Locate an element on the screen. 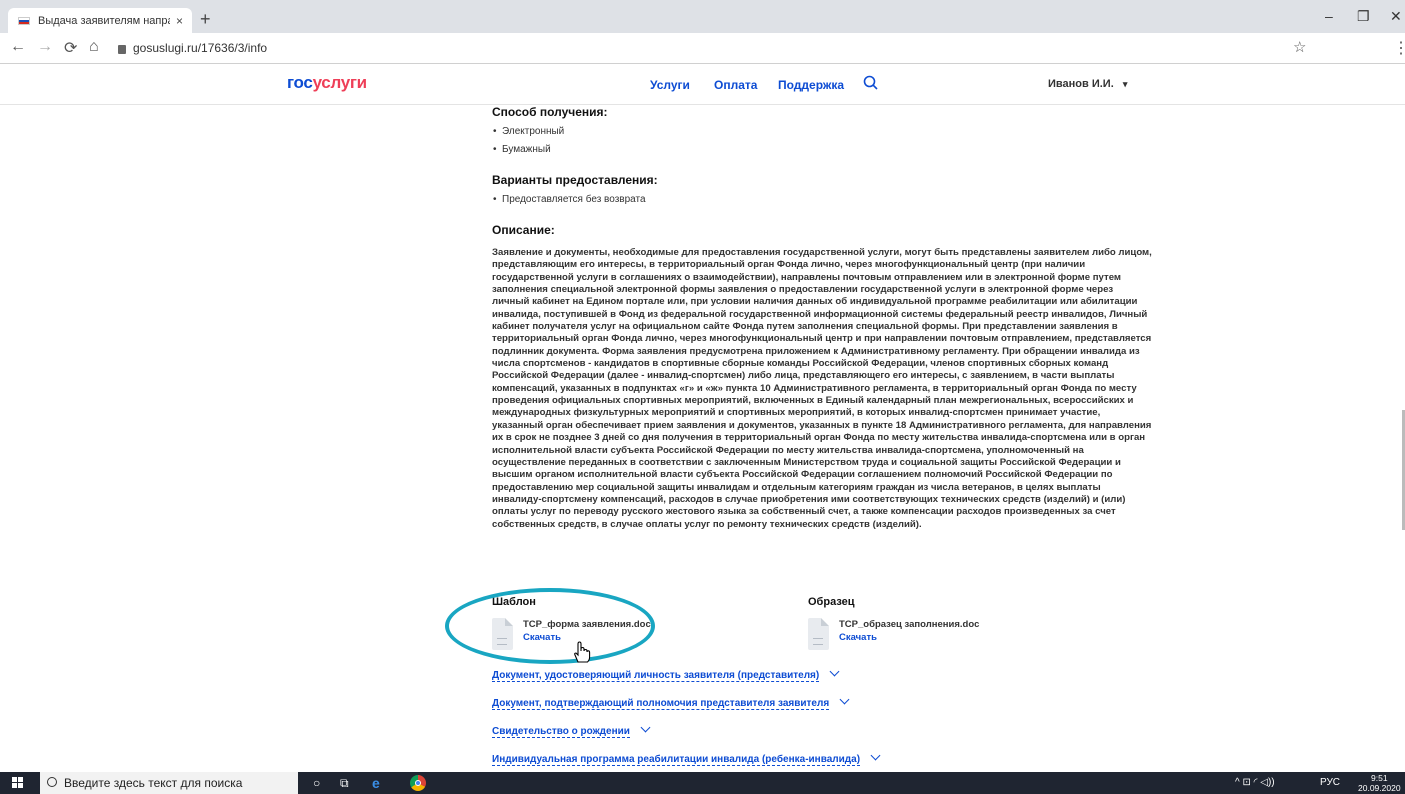  logo-part-gos: гос is located at coordinates (300, 82).